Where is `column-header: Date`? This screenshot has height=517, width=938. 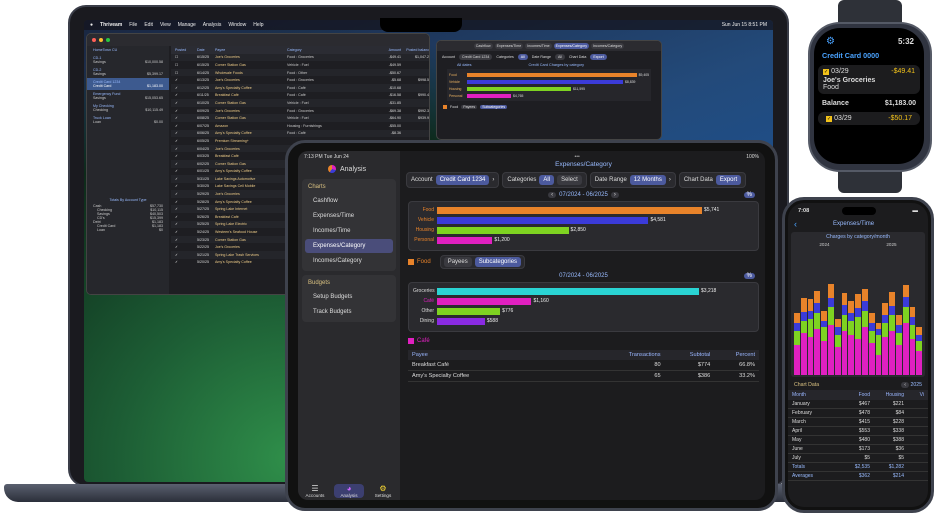 column-header: Date is located at coordinates (206, 50).